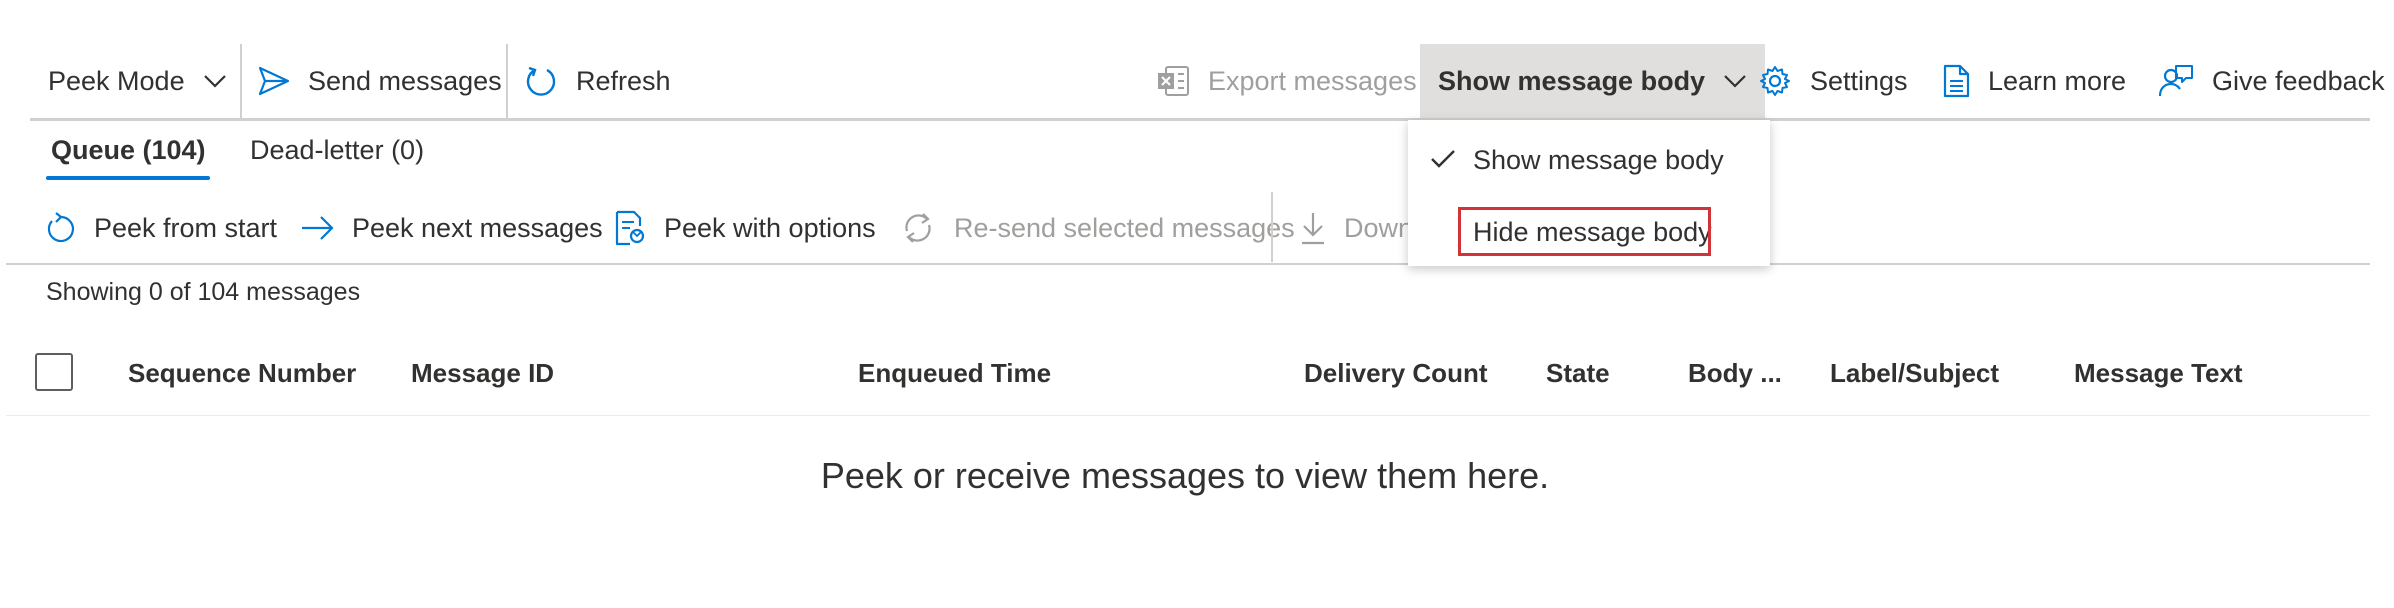  Describe the element at coordinates (337, 150) in the screenshot. I see `tab-dead-letter: Dead-letter (0)` at that location.